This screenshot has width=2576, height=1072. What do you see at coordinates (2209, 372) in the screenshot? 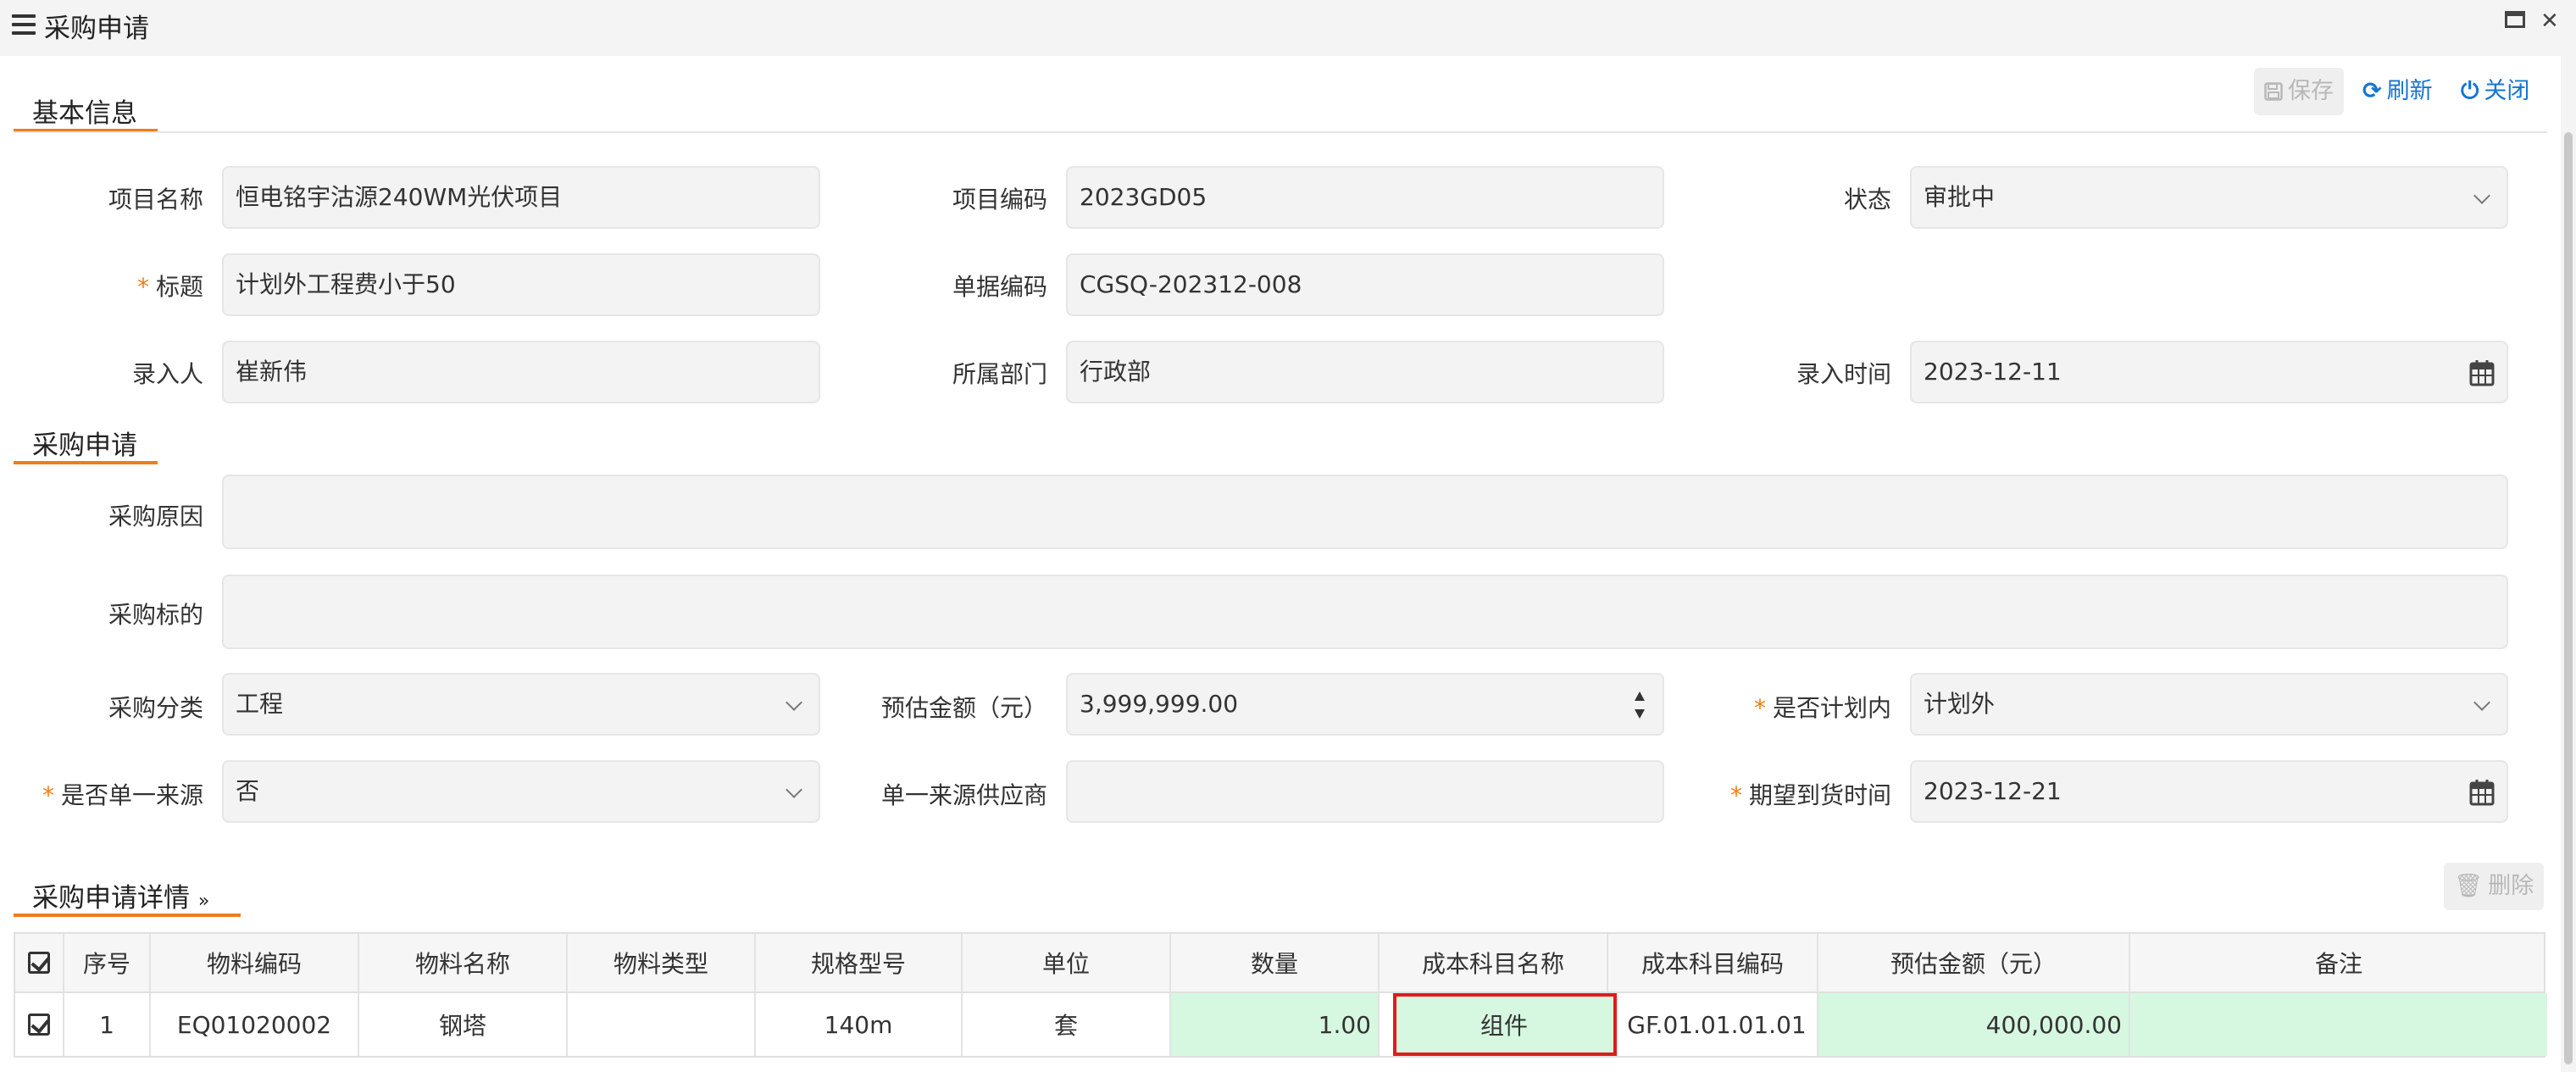
I see `entry-time-field: 2023-12-11` at bounding box center [2209, 372].